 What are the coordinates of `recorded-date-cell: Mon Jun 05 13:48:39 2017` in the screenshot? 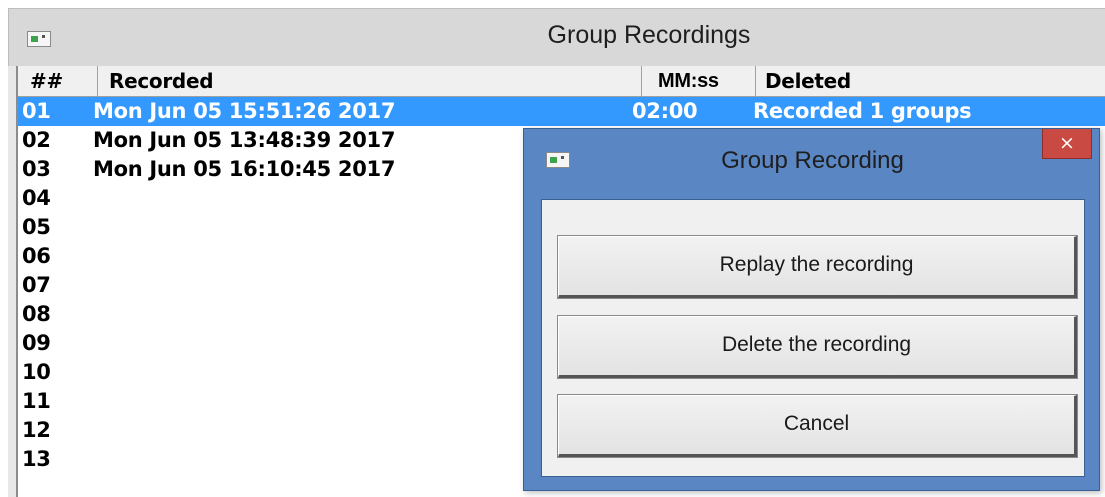 It's located at (244, 140).